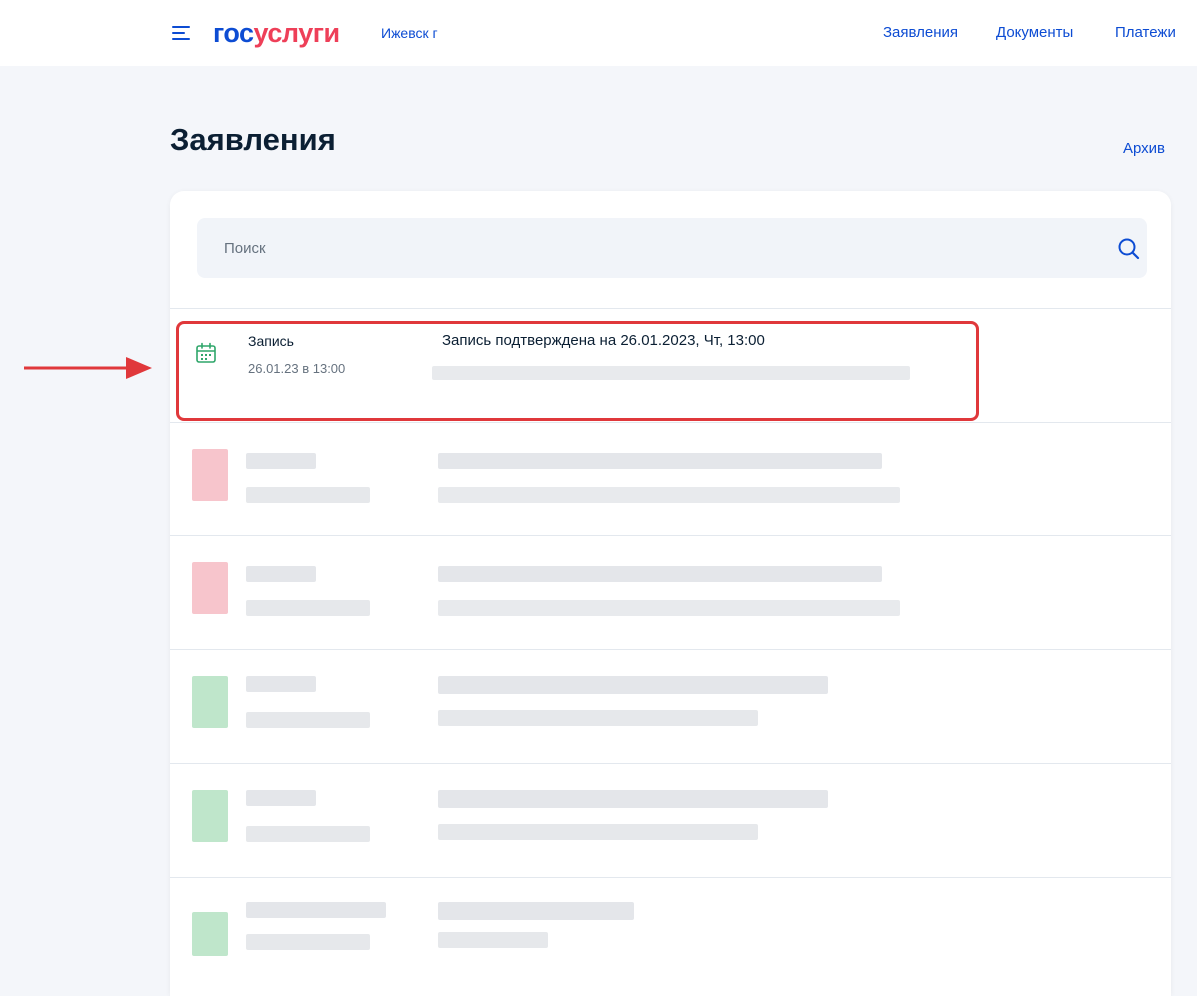 This screenshot has width=1197, height=996. I want to click on gosuslugi-logo: госуслуги, so click(276, 33).